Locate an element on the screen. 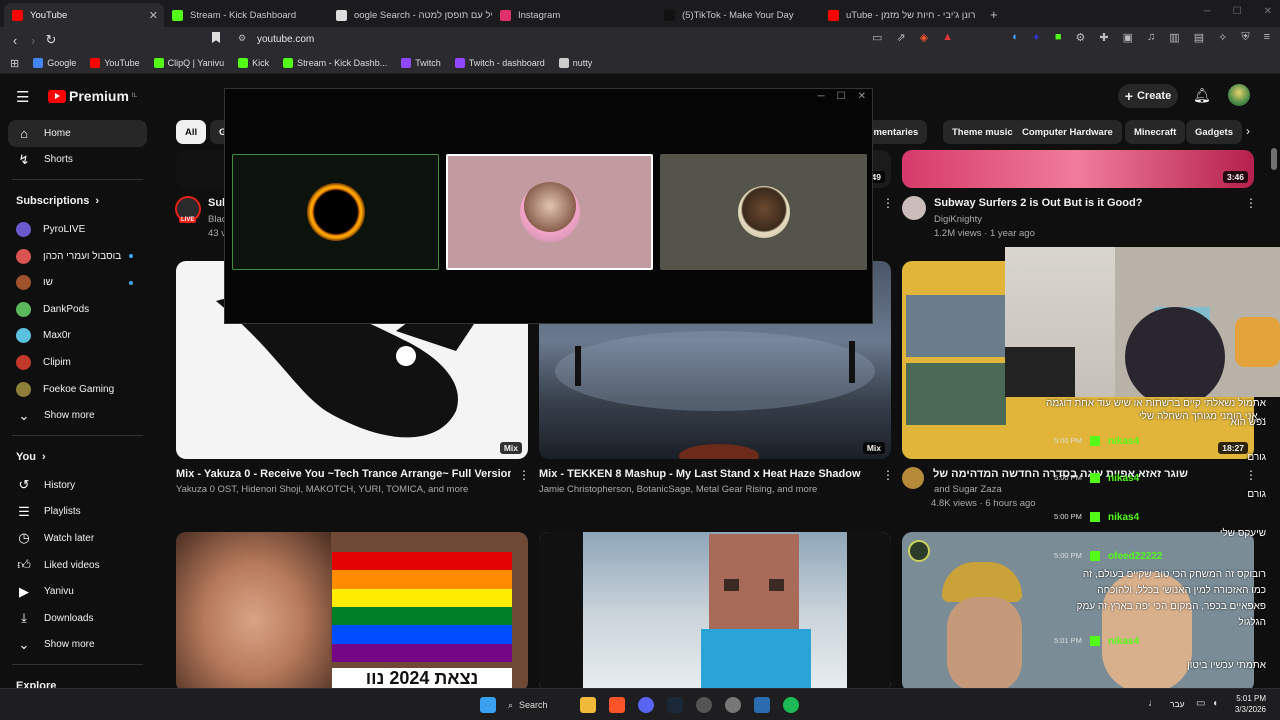  back-icon: ‹ is located at coordinates (15, 40).